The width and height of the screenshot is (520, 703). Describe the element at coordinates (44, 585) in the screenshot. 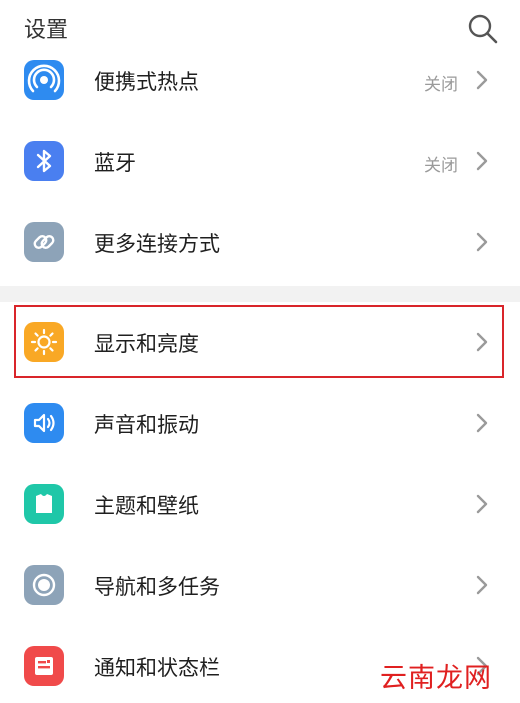

I see `circle-icon` at that location.